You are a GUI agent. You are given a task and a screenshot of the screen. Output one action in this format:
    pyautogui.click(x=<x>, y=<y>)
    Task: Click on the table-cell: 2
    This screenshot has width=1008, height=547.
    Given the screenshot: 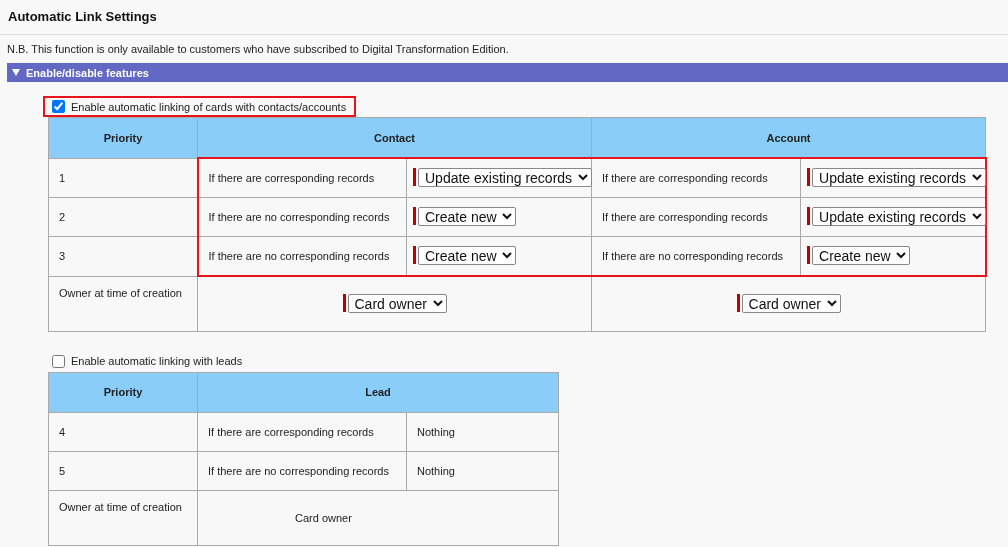 What is the action you would take?
    pyautogui.click(x=123, y=217)
    